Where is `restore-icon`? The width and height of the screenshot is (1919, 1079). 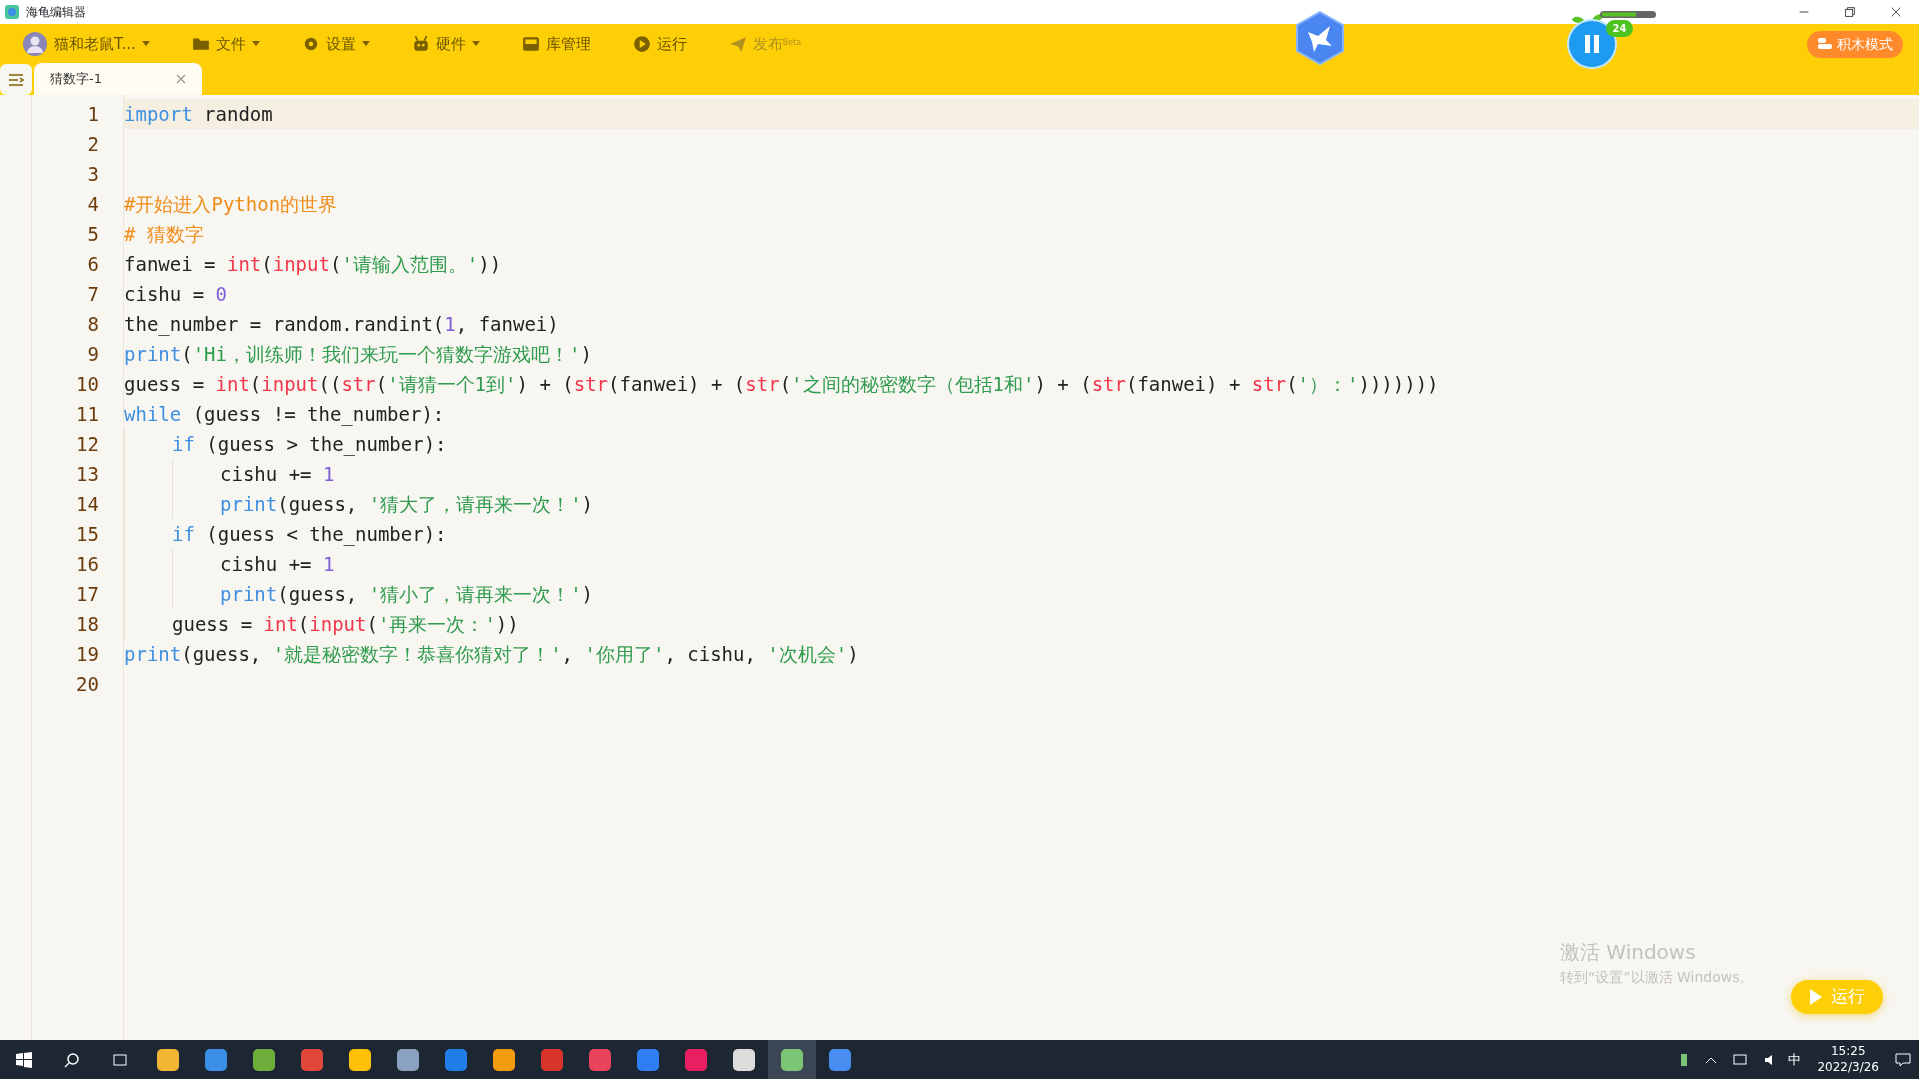
restore-icon is located at coordinates (1850, 12).